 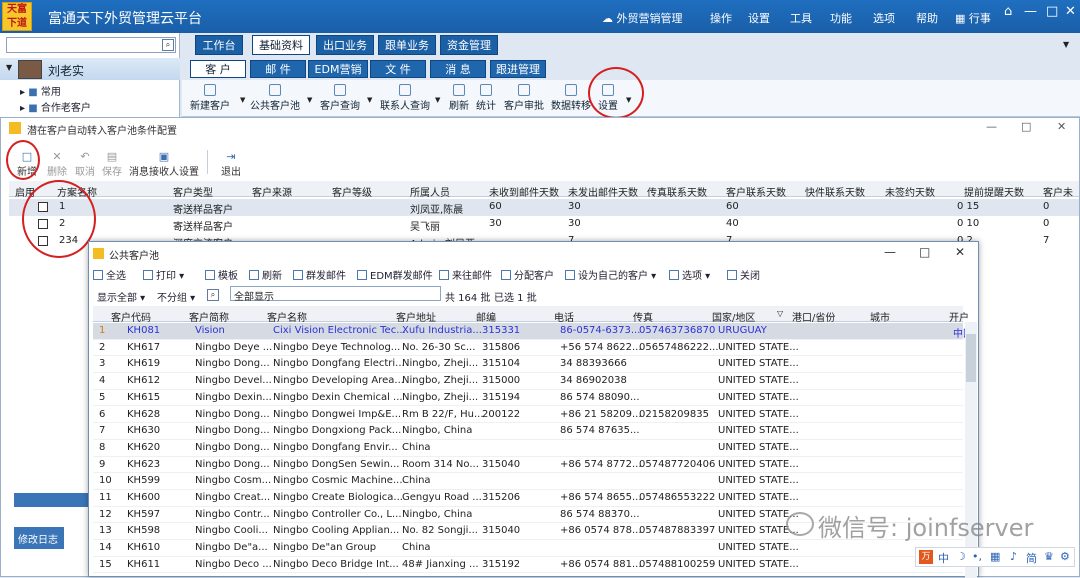 What do you see at coordinates (407, 45) in the screenshot?
I see `tab-order: 跟单业务` at bounding box center [407, 45].